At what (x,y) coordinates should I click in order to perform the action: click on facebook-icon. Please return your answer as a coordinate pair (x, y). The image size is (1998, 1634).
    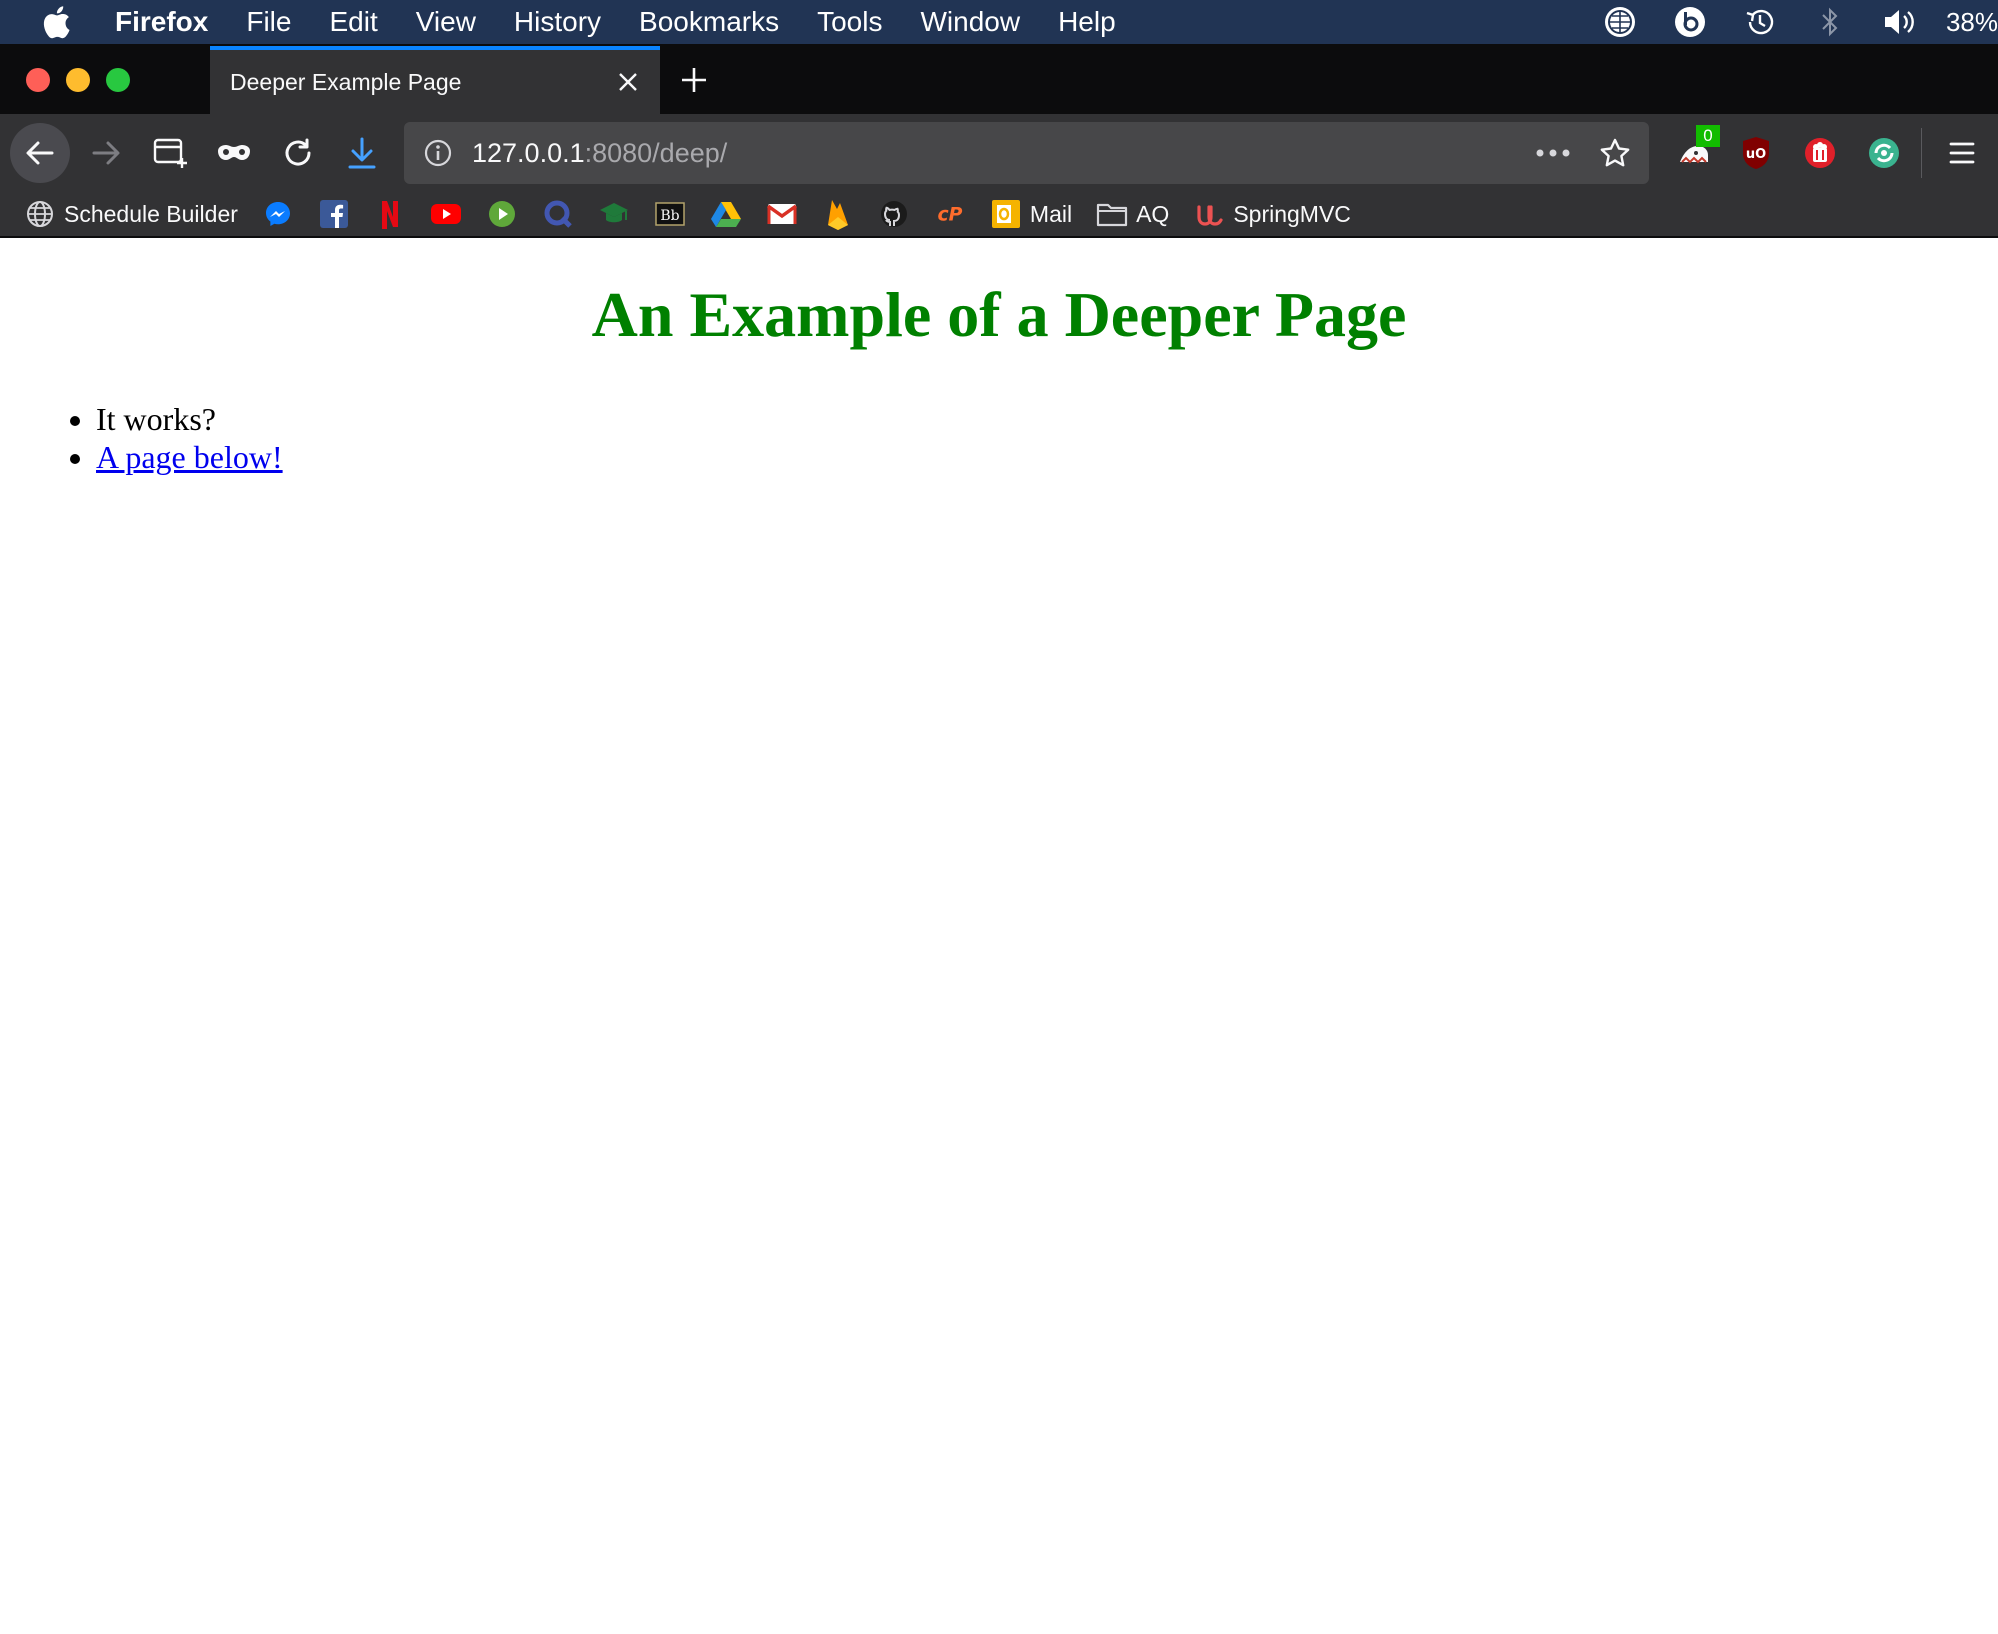
    Looking at the image, I should click on (334, 214).